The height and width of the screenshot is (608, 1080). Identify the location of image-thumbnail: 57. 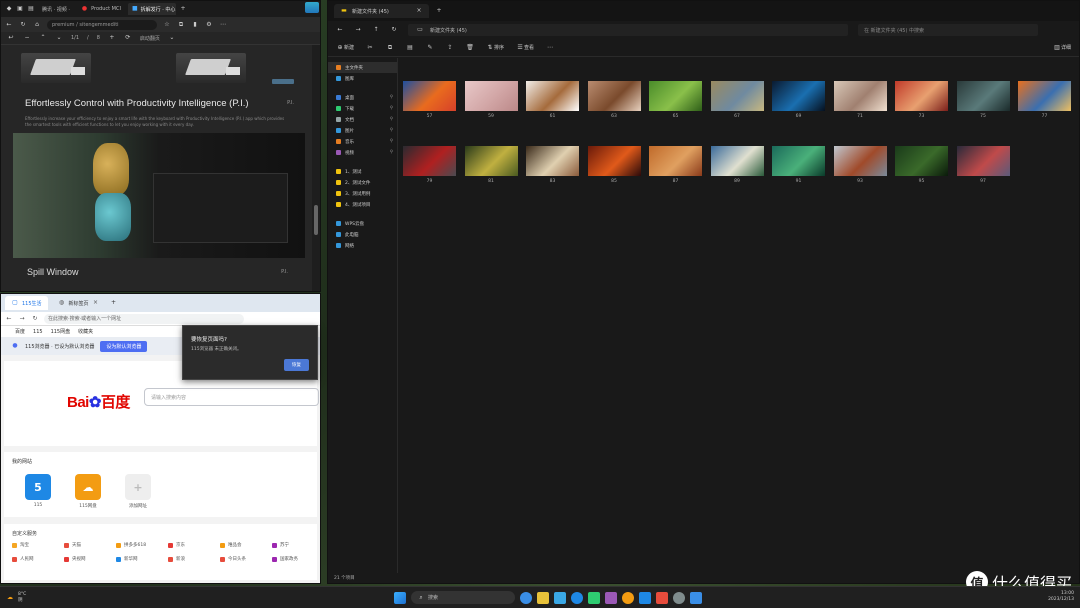
(429, 100).